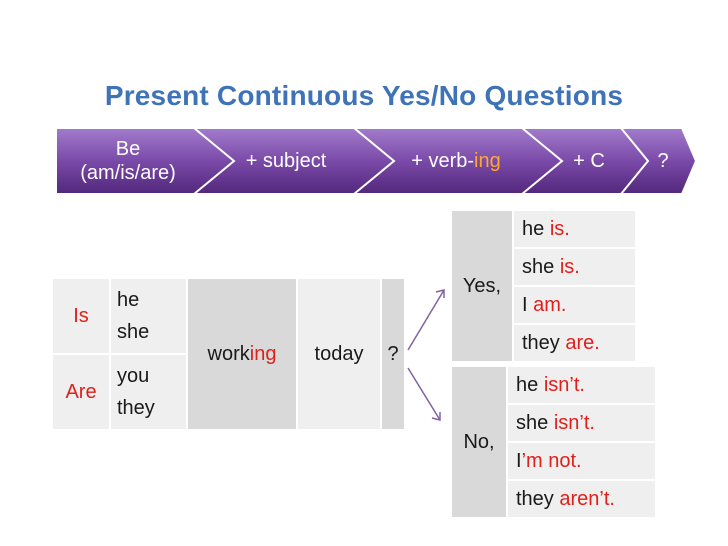 The height and width of the screenshot is (546, 728). What do you see at coordinates (456, 161) in the screenshot?
I see `chevron-label-verb: + verb-ing` at bounding box center [456, 161].